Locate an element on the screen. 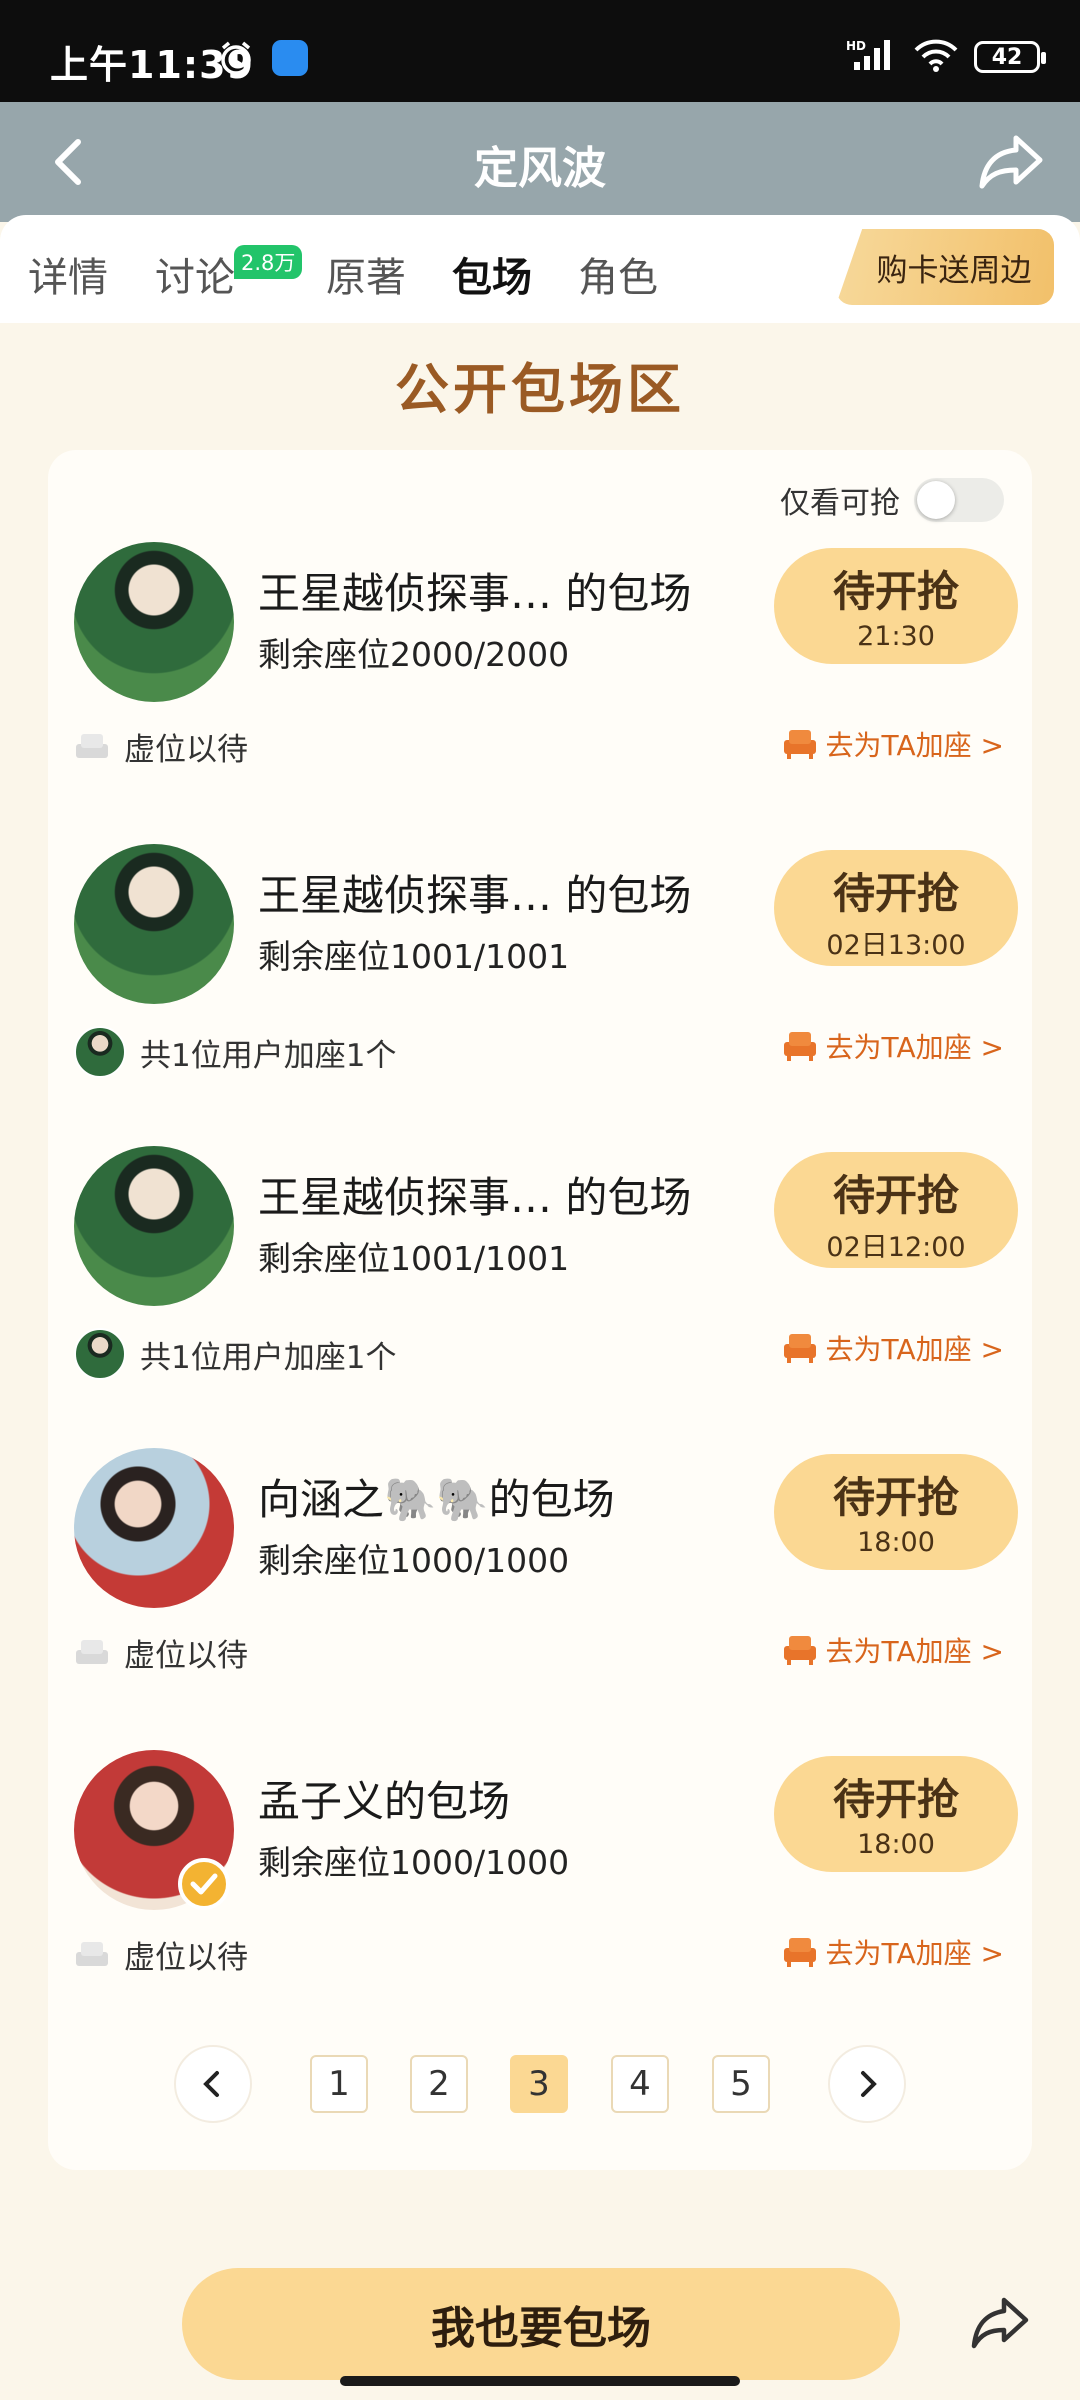 The width and height of the screenshot is (1080, 2400). remaining-seats: 剩余座位2000/2000 is located at coordinates (414, 654).